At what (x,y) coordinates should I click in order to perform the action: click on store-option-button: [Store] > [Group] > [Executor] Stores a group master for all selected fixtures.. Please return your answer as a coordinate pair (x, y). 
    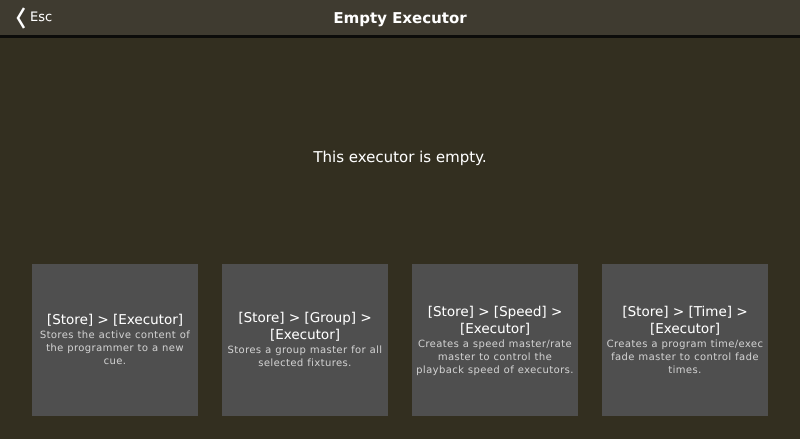
    Looking at the image, I should click on (305, 340).